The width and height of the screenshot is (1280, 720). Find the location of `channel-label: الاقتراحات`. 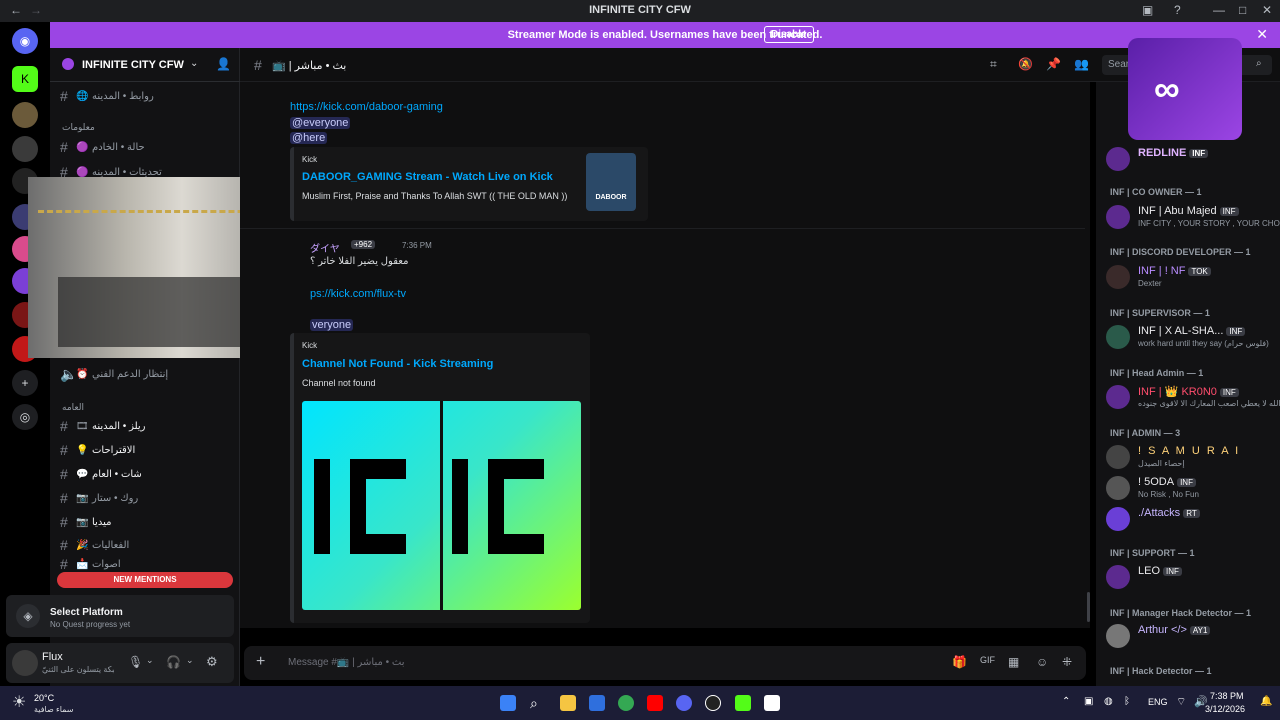

channel-label: الاقتراحات is located at coordinates (114, 450).